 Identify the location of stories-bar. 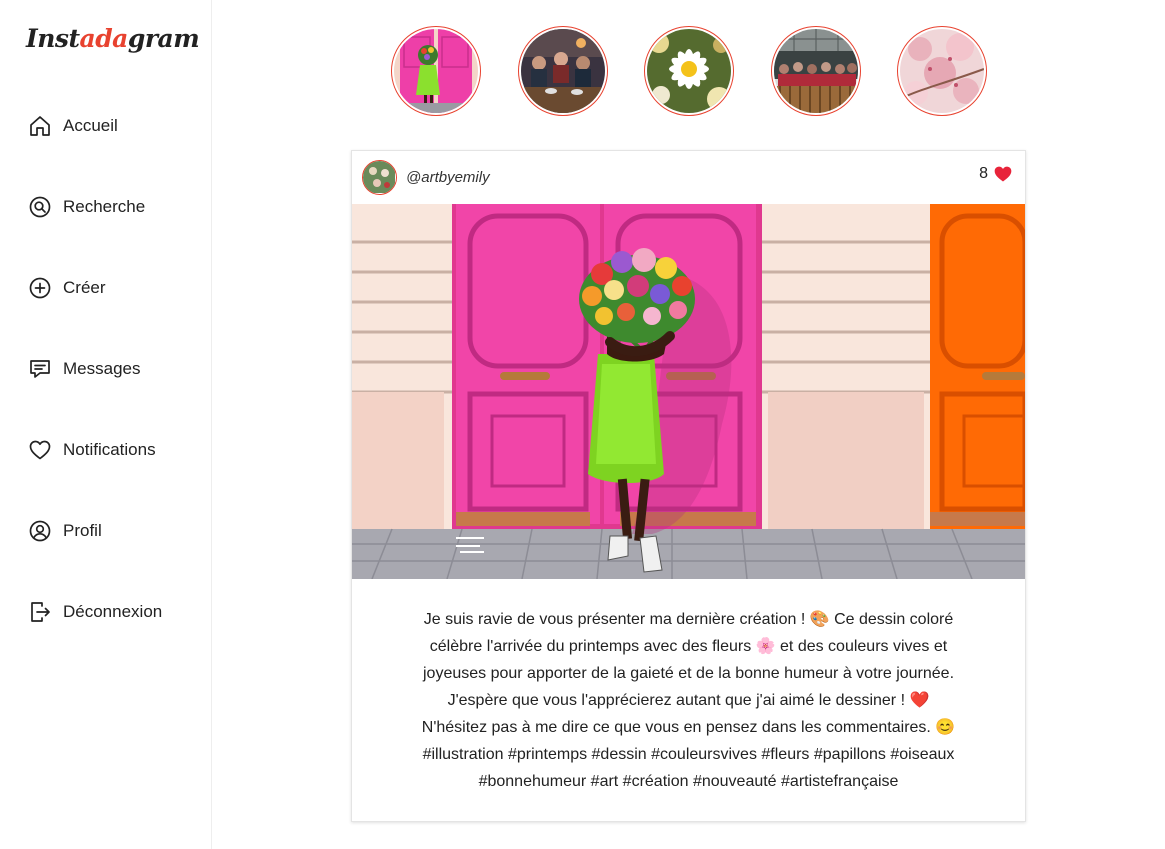
(689, 71).